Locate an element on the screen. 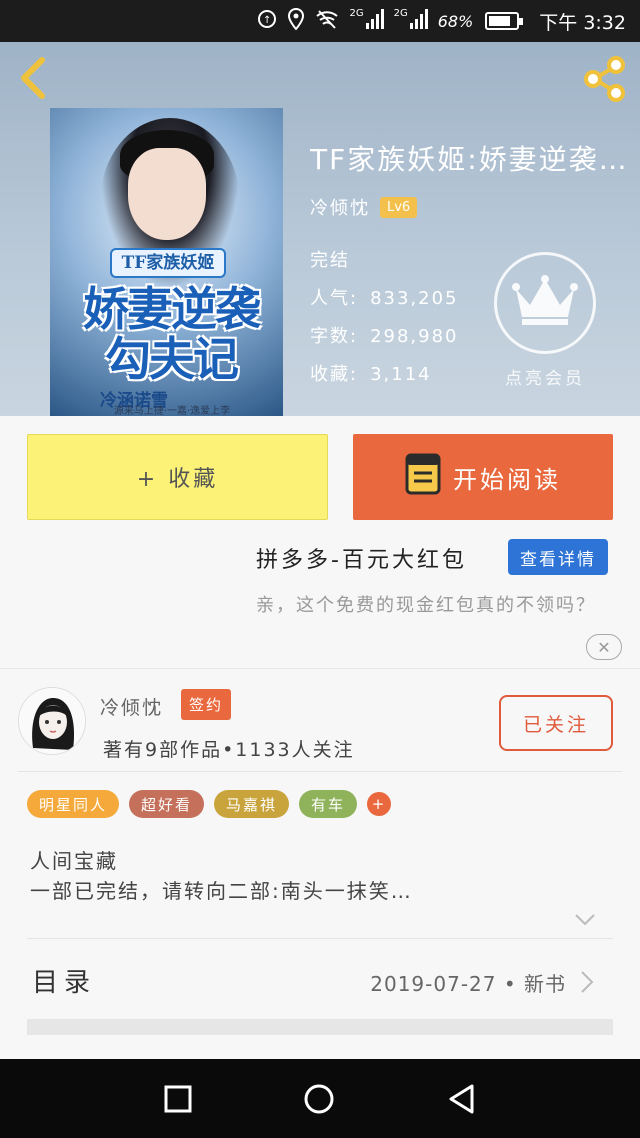 The width and height of the screenshot is (640, 1138). share-icon is located at coordinates (605, 79).